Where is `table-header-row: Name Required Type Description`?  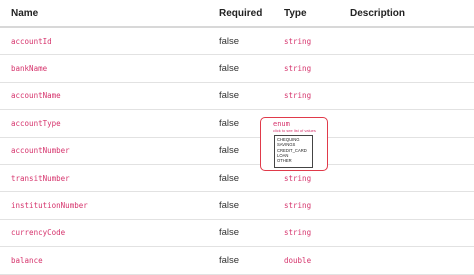
table-header-row: Name Required Type Description is located at coordinates (237, 14).